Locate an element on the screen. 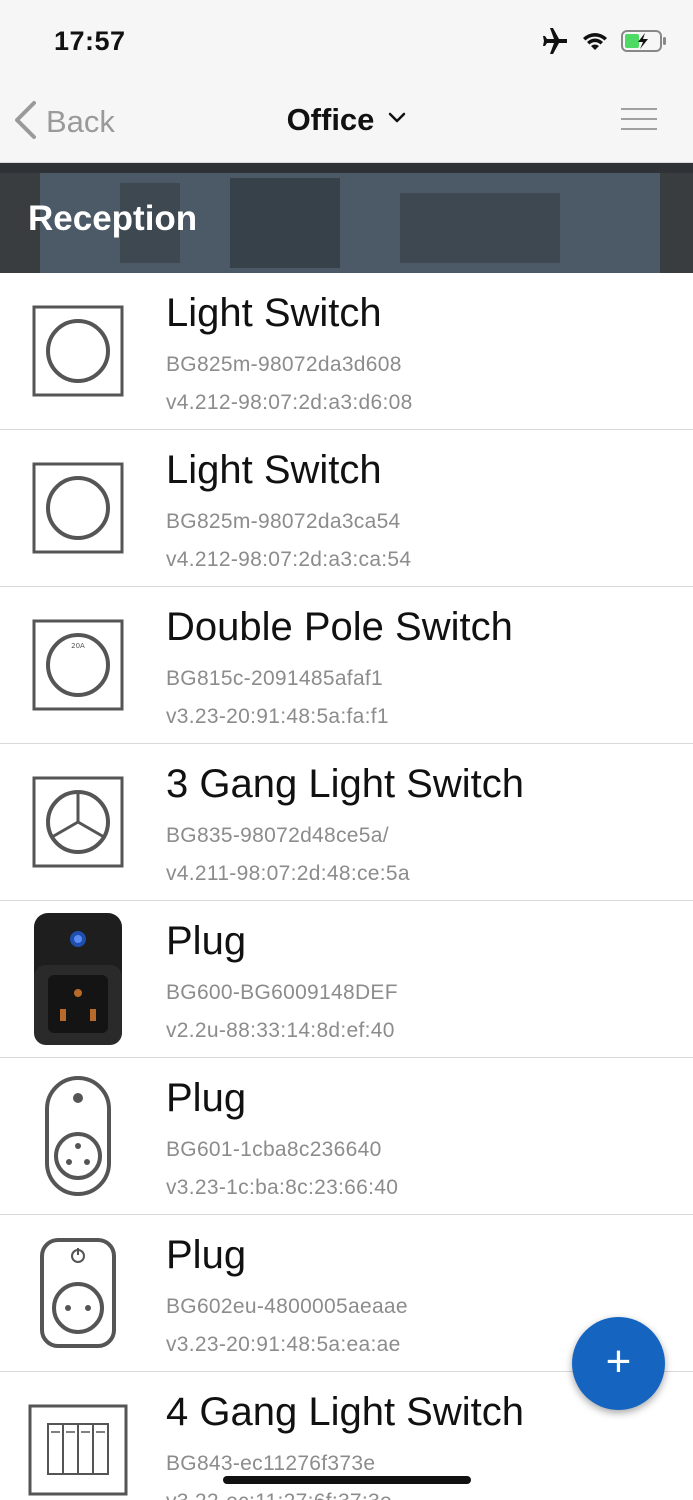 Image resolution: width=693 pixels, height=1500 pixels. device-name: 3 Gang Light Switch is located at coordinates (345, 784).